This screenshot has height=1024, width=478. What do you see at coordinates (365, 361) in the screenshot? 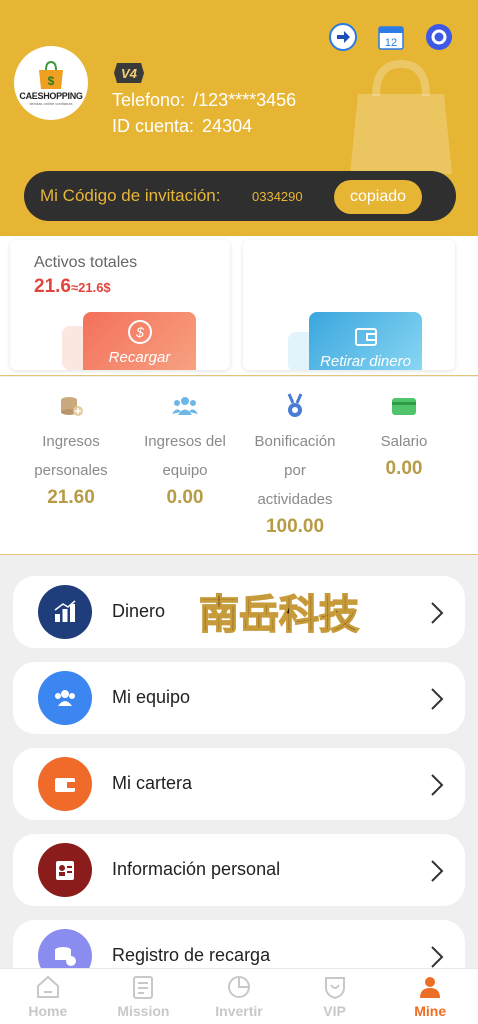
I see `withdraw-label: Retirar dinero` at bounding box center [365, 361].